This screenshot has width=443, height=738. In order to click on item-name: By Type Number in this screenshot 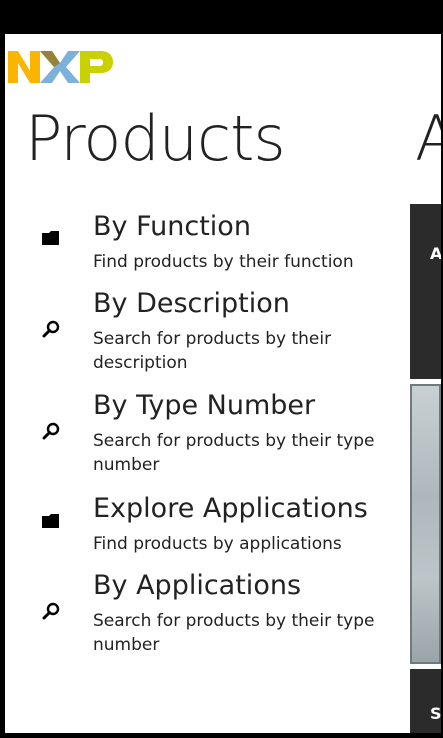, I will do `click(204, 405)`.